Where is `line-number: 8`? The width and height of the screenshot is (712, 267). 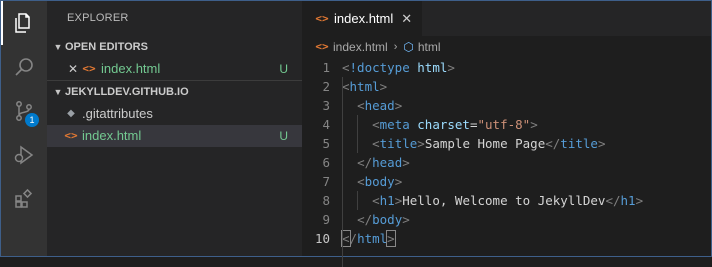 line-number: 8 is located at coordinates (326, 200).